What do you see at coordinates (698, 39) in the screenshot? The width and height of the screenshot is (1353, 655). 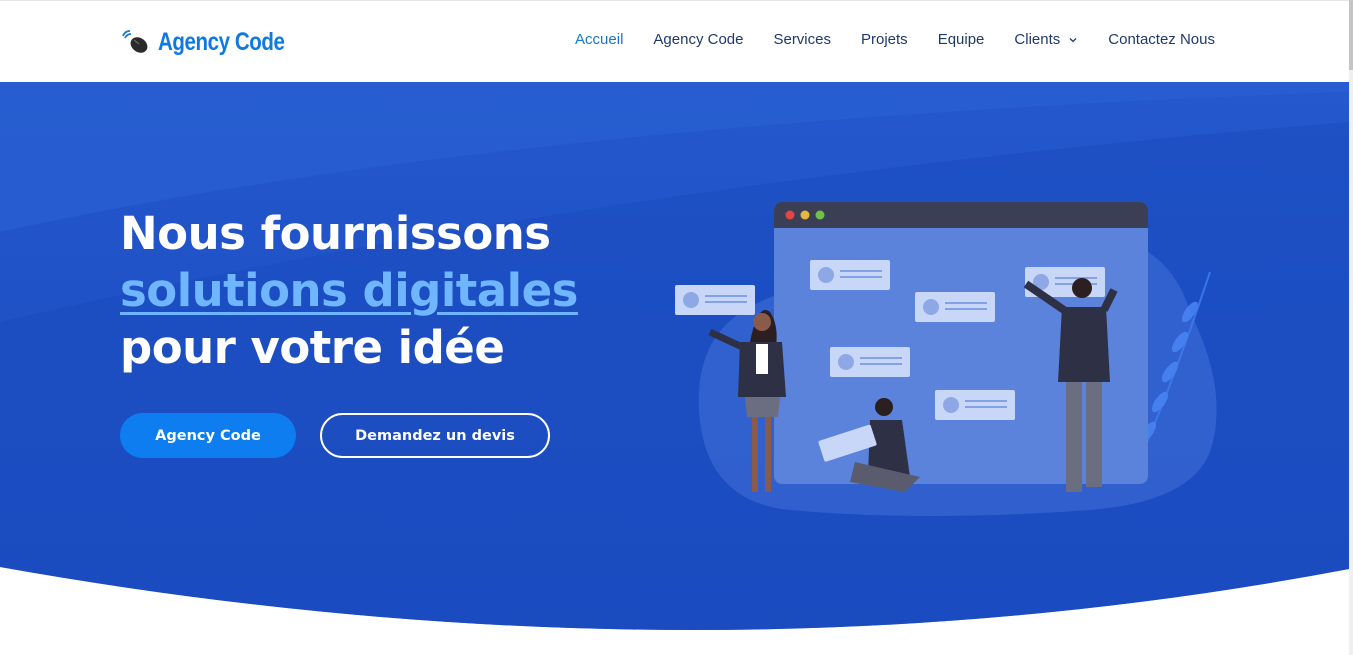 I see `nav-item-agency-code: Agency Code` at bounding box center [698, 39].